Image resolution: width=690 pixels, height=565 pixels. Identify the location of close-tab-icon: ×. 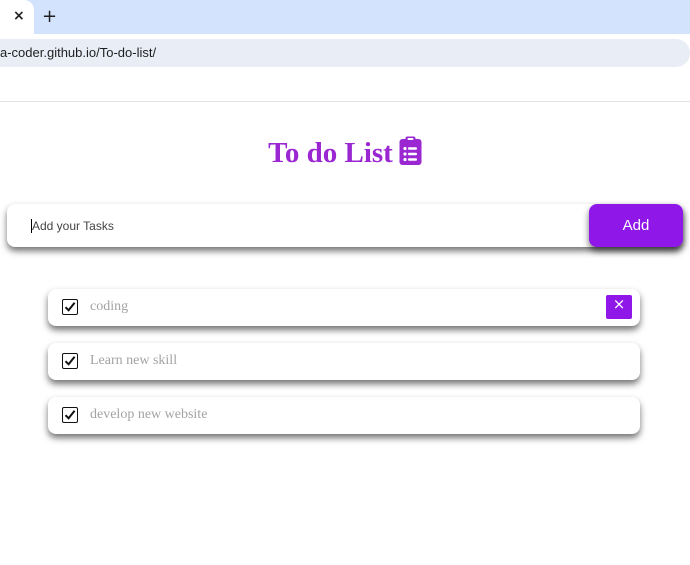
(19, 16).